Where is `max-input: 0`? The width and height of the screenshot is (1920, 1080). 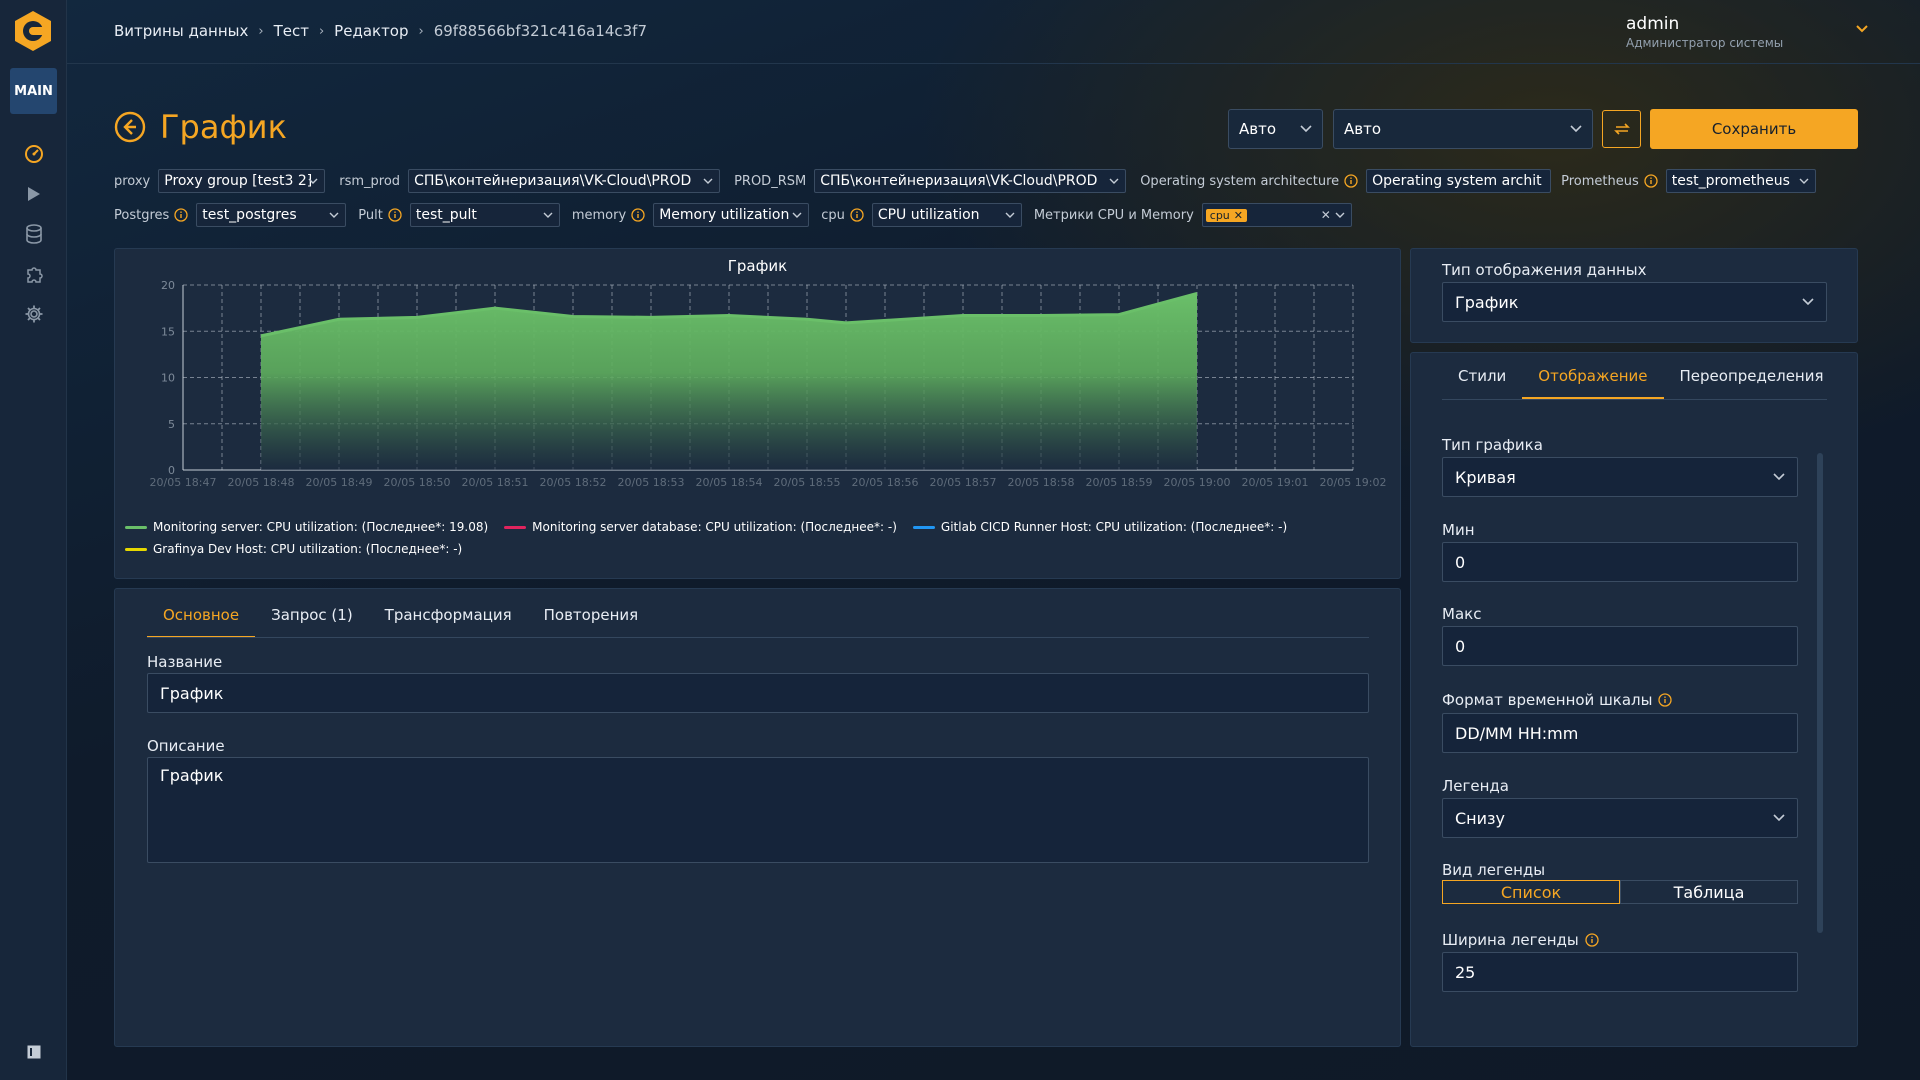 max-input: 0 is located at coordinates (1620, 646).